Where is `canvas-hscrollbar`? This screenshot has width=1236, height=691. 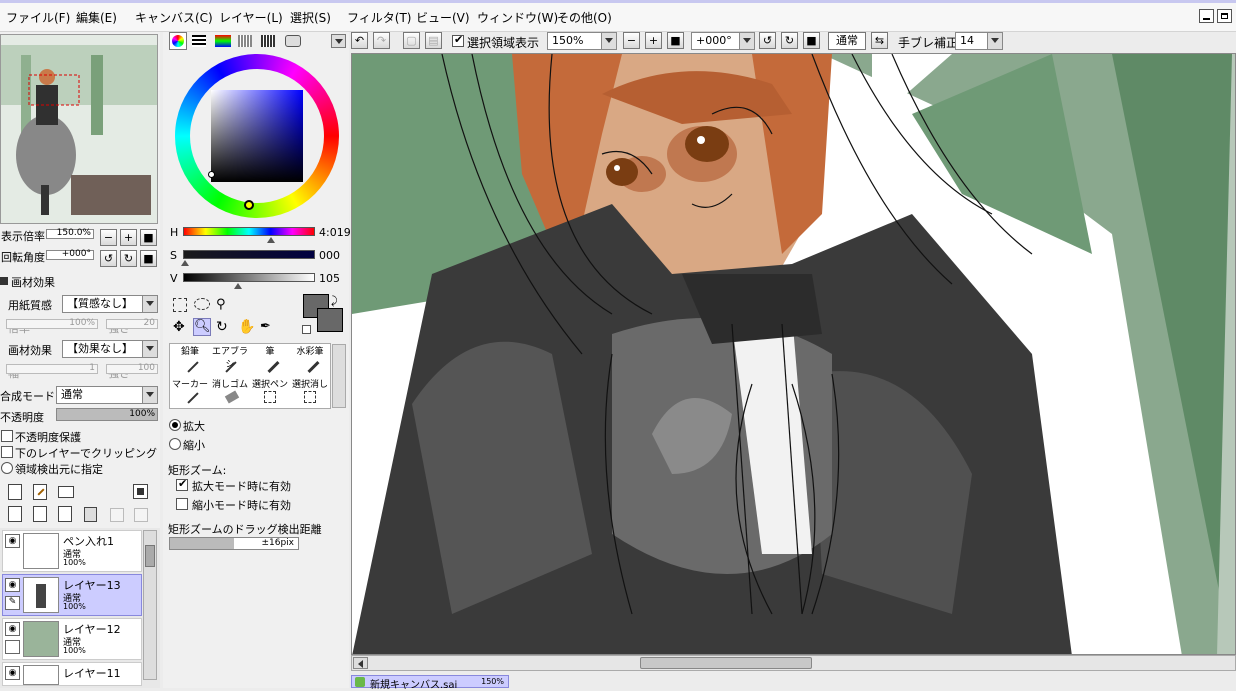 canvas-hscrollbar is located at coordinates (793, 663).